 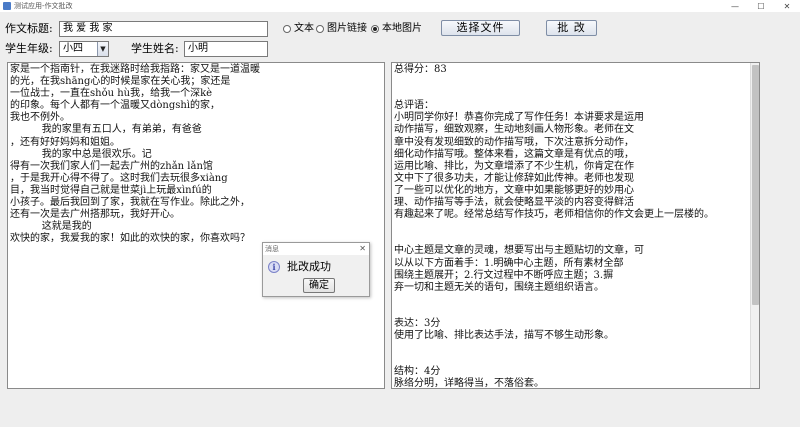 What do you see at coordinates (226, 49) in the screenshot?
I see `student-name-input: 小明` at bounding box center [226, 49].